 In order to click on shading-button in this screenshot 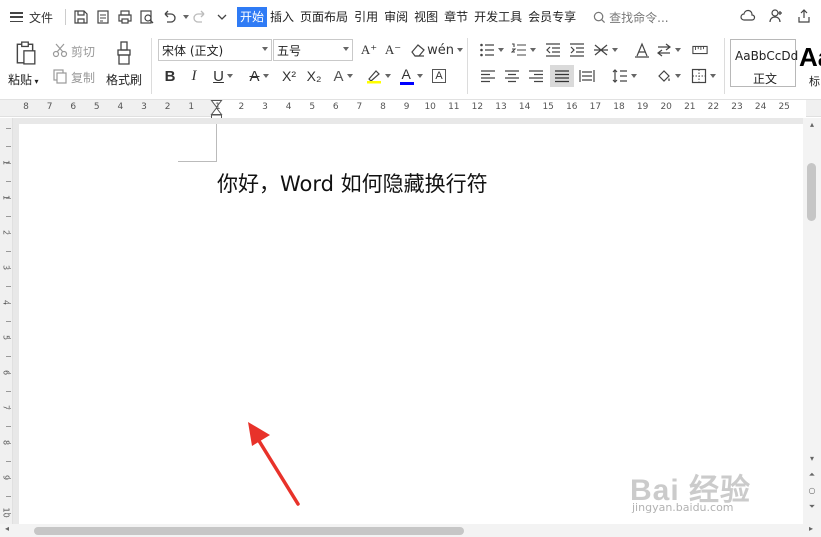, I will do `click(668, 76)`.